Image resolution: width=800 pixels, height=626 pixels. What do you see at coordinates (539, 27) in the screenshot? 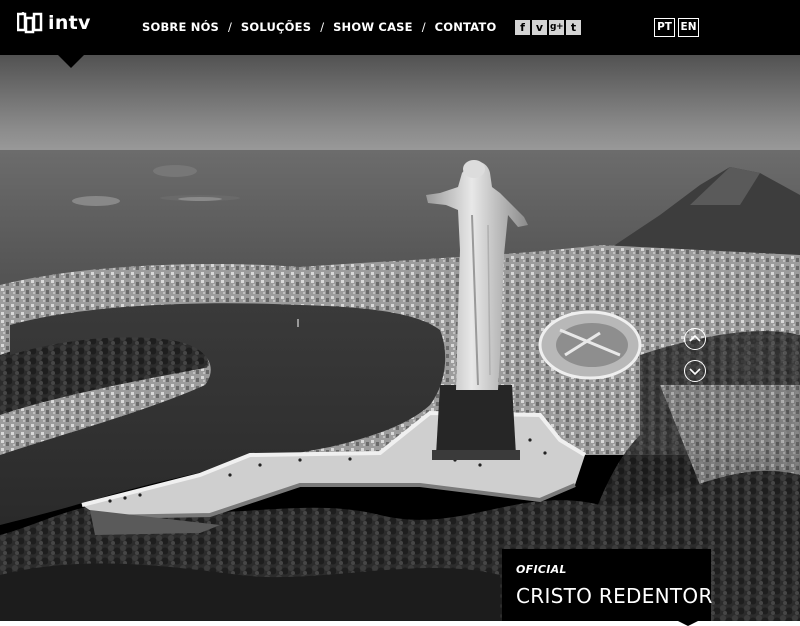
I see `vimeo-icon: v` at bounding box center [539, 27].